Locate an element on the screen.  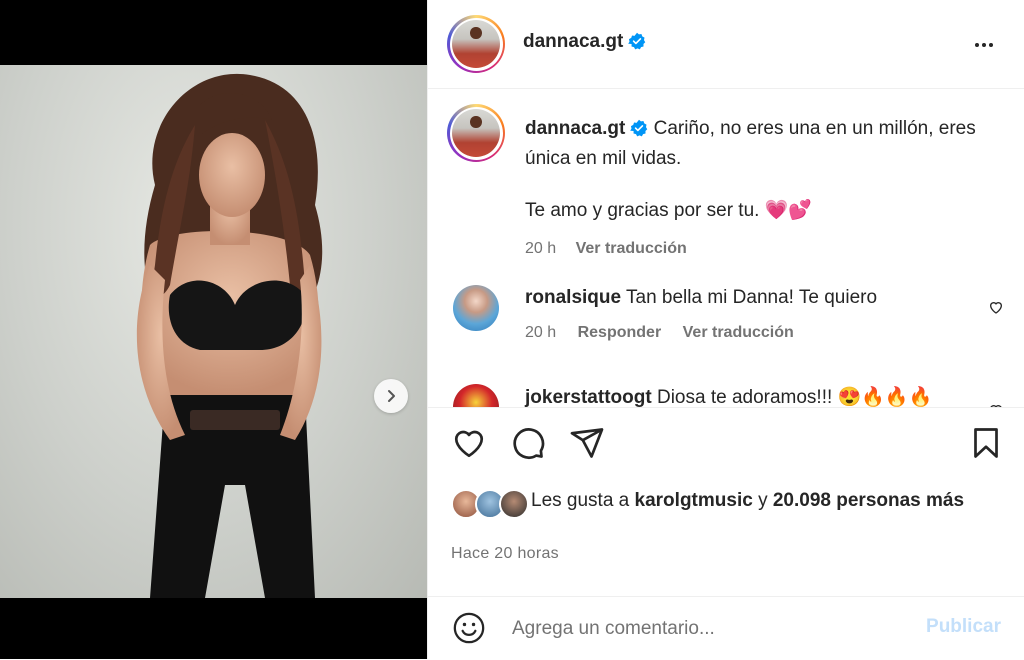
publish-button: Publicar is located at coordinates (963, 627).